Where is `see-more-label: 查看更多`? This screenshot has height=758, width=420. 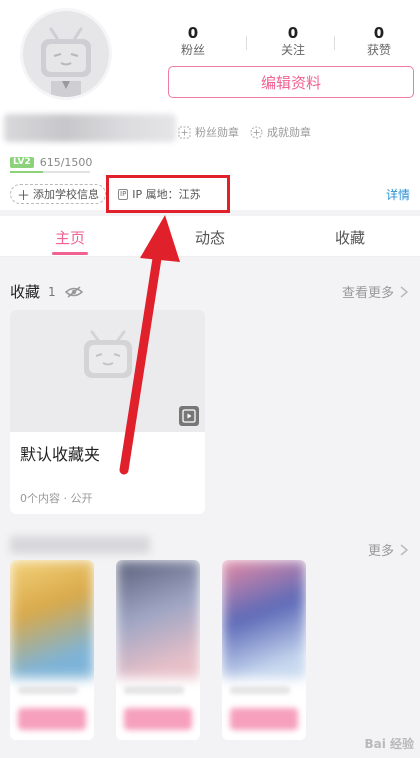 see-more-label: 查看更多 is located at coordinates (367, 293).